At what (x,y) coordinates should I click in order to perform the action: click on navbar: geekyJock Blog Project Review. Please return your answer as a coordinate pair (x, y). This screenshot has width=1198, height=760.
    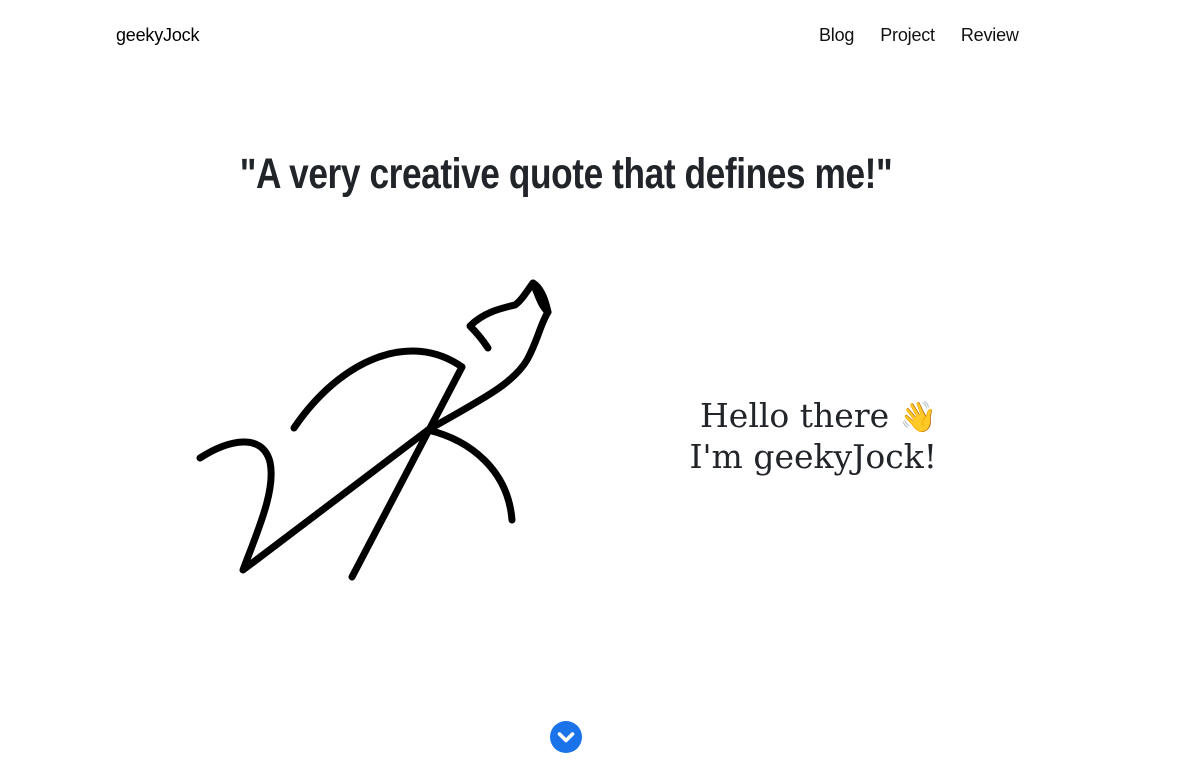
    Looking at the image, I should click on (599, 37).